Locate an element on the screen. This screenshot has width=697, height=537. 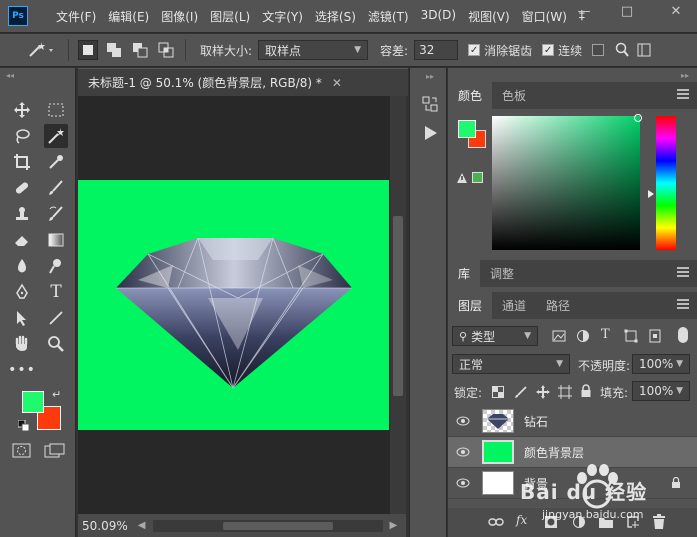
contiguous-checkbox: ✓ is located at coordinates (548, 50).